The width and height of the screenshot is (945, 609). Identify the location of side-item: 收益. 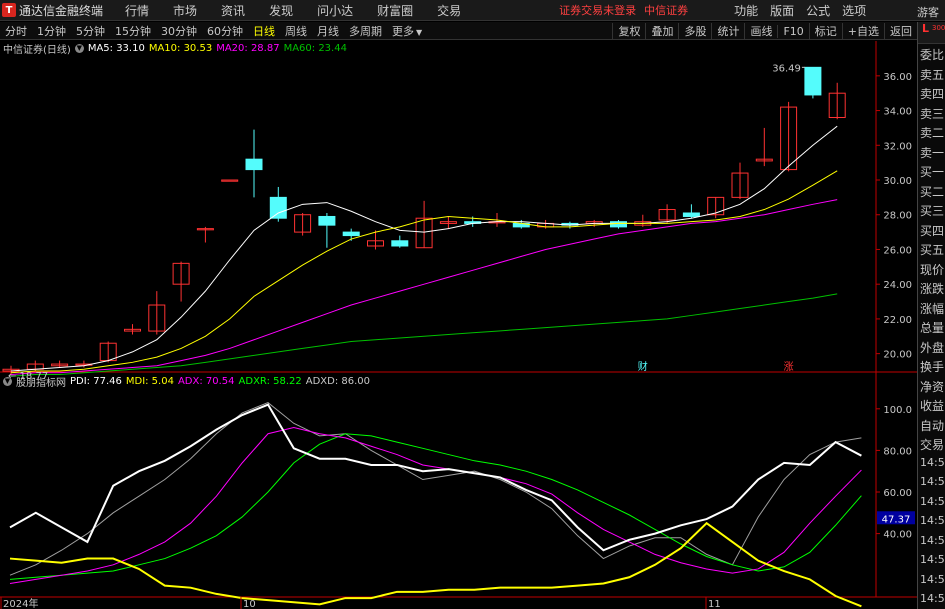
(932, 405).